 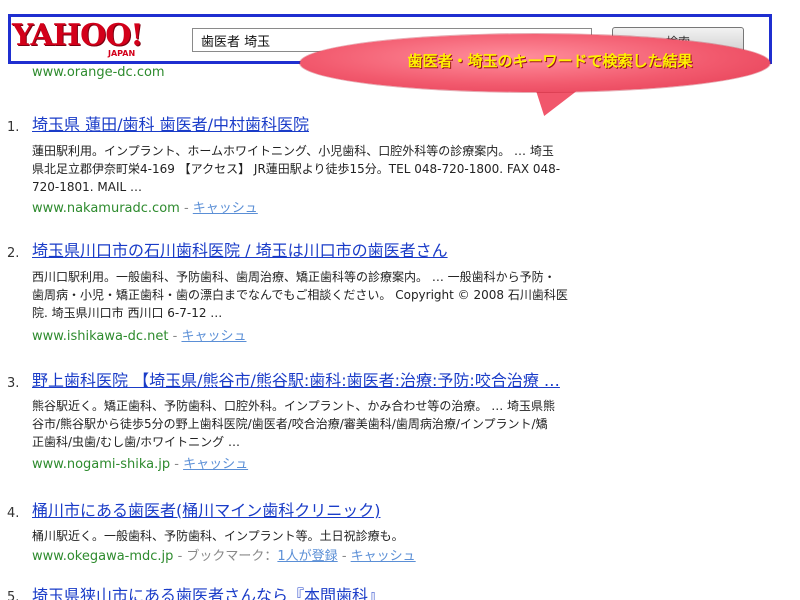 I want to click on result-meta: www.nogami-shika.jp - キャッシュ, so click(x=140, y=465).